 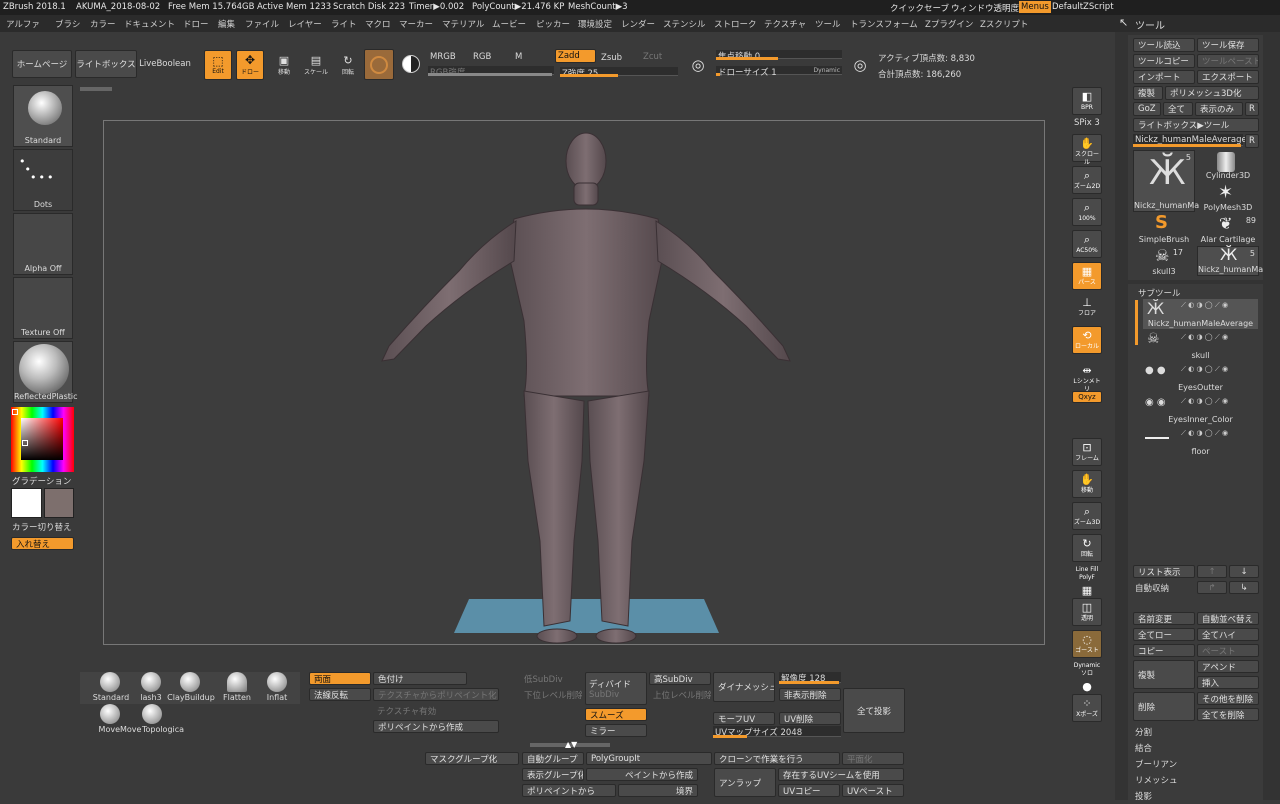 I want to click on delete-hidden-button: 非表示削除, so click(x=810, y=694).